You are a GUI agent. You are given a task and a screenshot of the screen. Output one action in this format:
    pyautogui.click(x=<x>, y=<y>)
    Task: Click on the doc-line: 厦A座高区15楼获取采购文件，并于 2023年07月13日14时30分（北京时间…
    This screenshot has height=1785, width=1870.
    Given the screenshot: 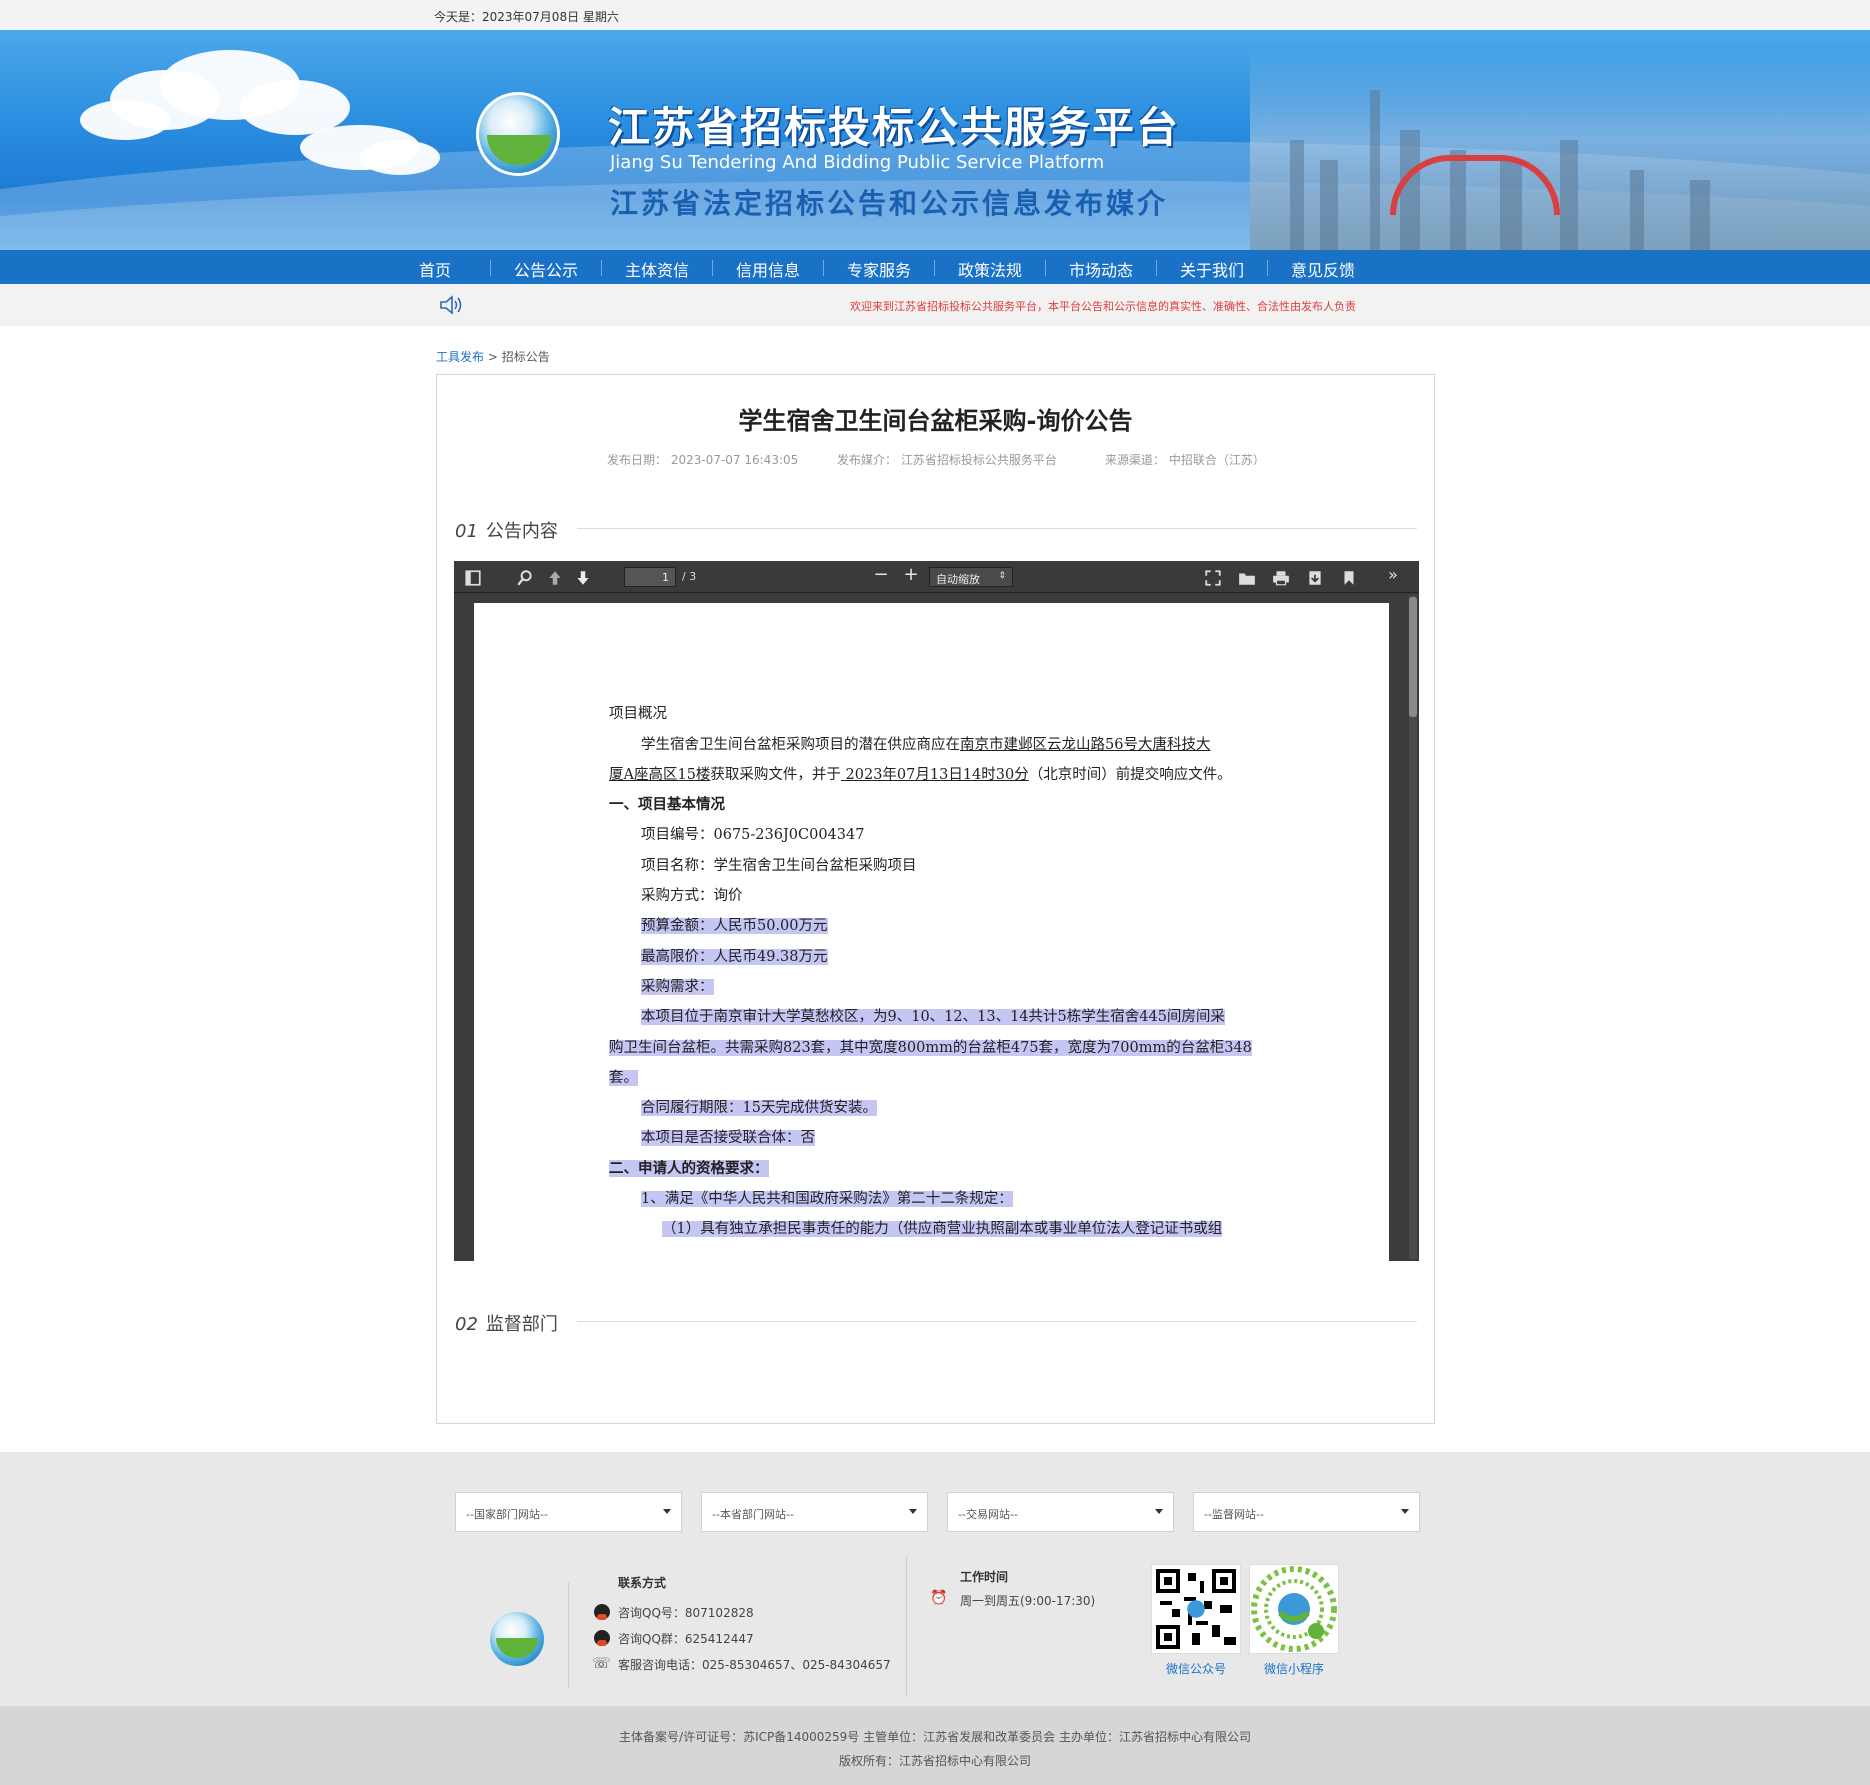 What is the action you would take?
    pyautogui.click(x=920, y=775)
    